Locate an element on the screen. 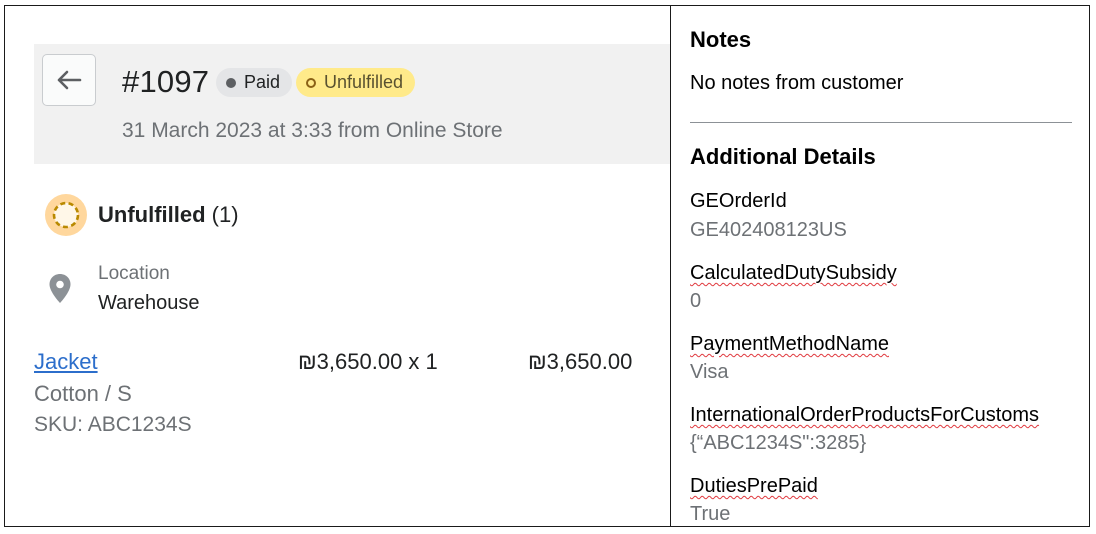 The height and width of the screenshot is (534, 1096). detail-value-paymentmethodname: Visa is located at coordinates (709, 372).